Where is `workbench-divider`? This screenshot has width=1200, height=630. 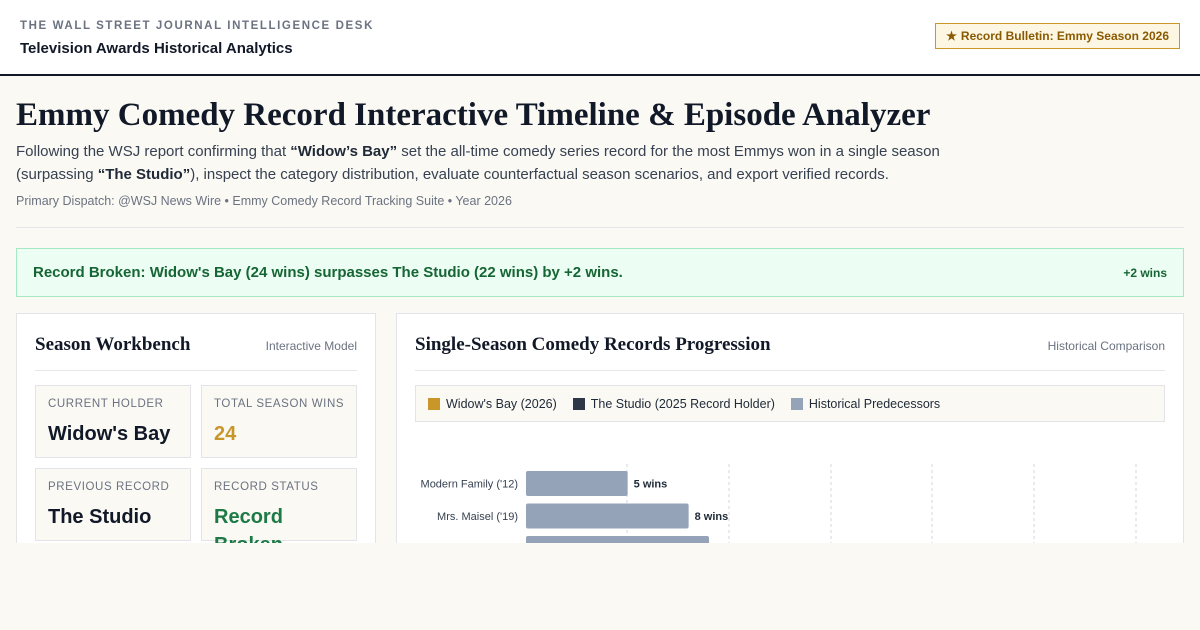 workbench-divider is located at coordinates (196, 370).